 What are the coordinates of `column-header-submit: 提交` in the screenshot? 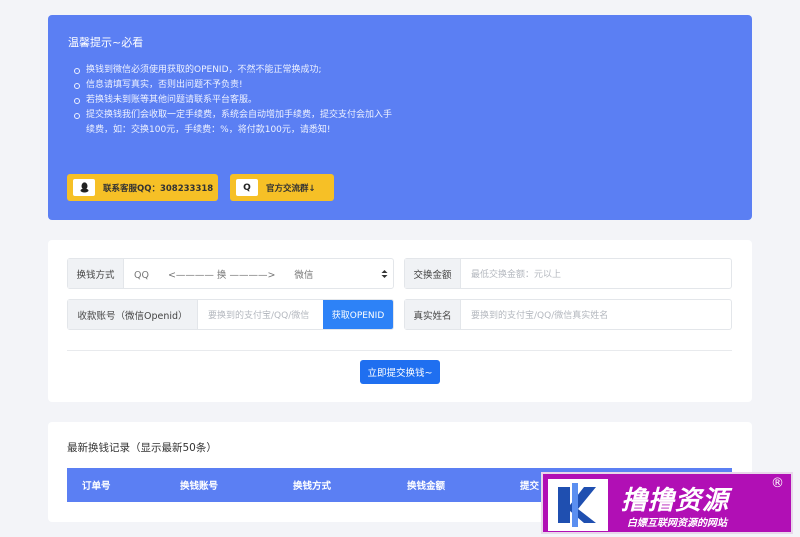 It's located at (530, 486).